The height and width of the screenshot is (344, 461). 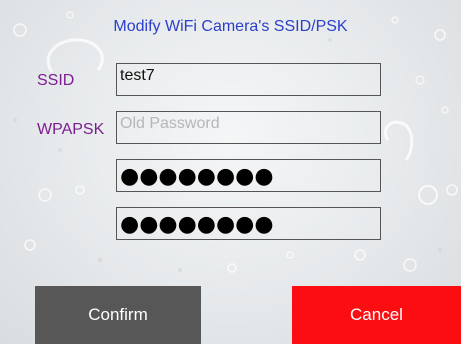 I want to click on ssid-input-value: test7, so click(x=137, y=75).